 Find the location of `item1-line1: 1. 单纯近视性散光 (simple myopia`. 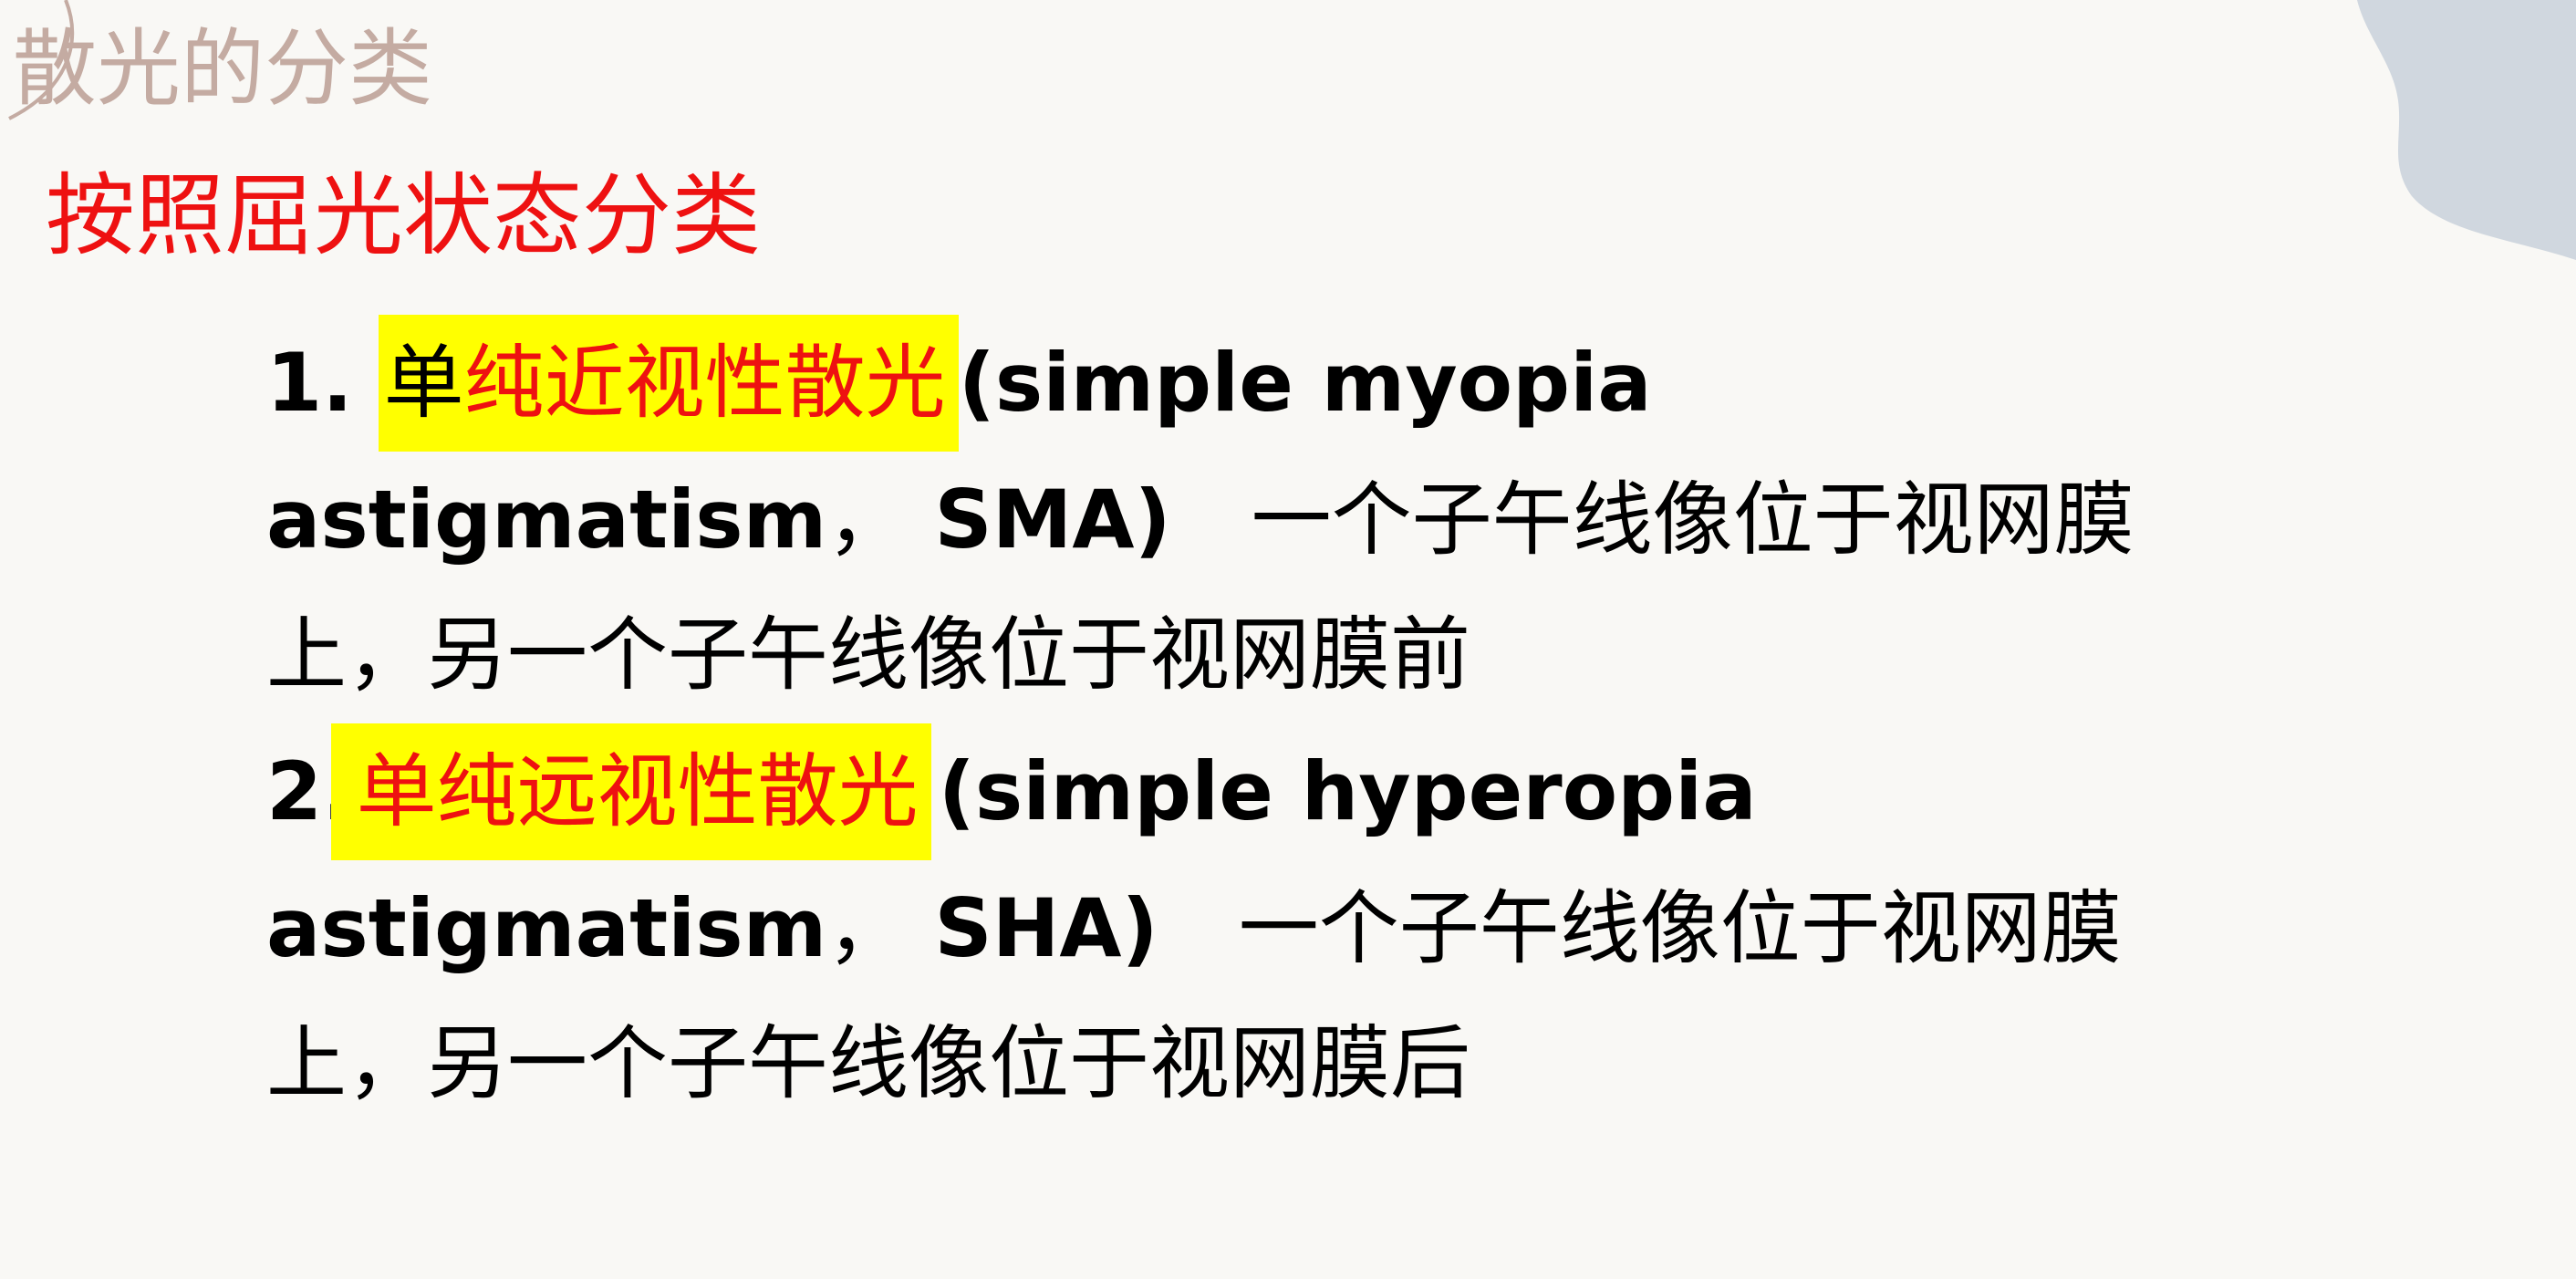

item1-line1: 1. 单纯近视性散光 (simple myopia is located at coordinates (959, 383).